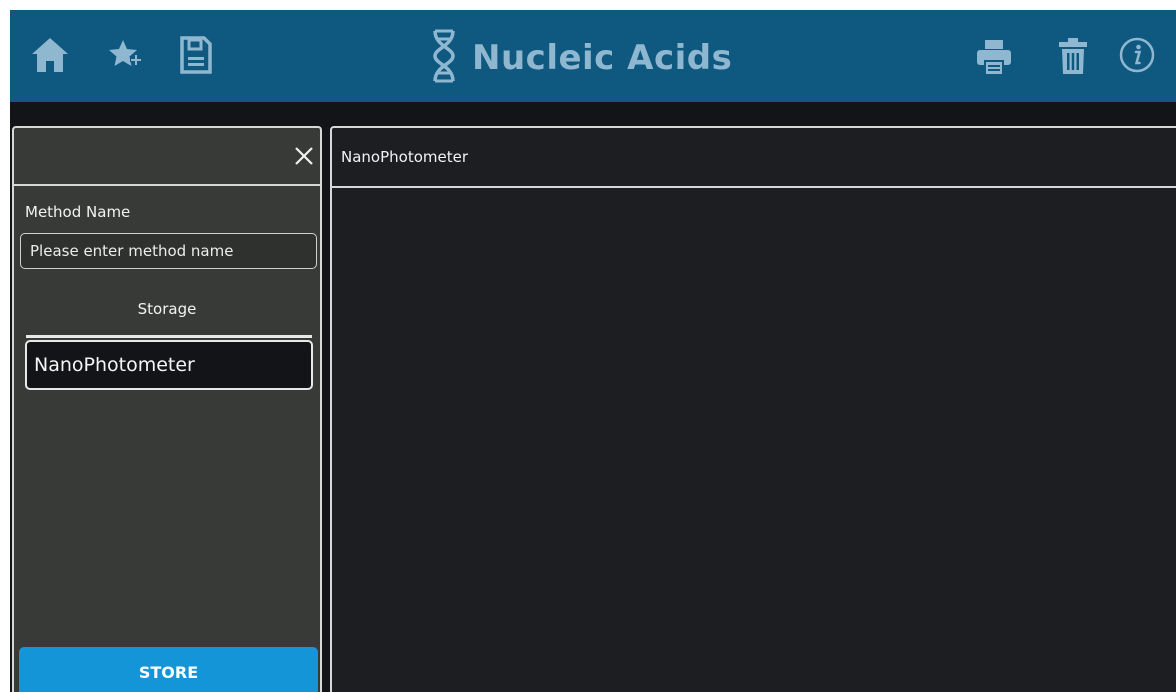 The height and width of the screenshot is (692, 1176). Describe the element at coordinates (169, 365) in the screenshot. I see `storage-item-nanophotometer: NanoPhotometer` at that location.